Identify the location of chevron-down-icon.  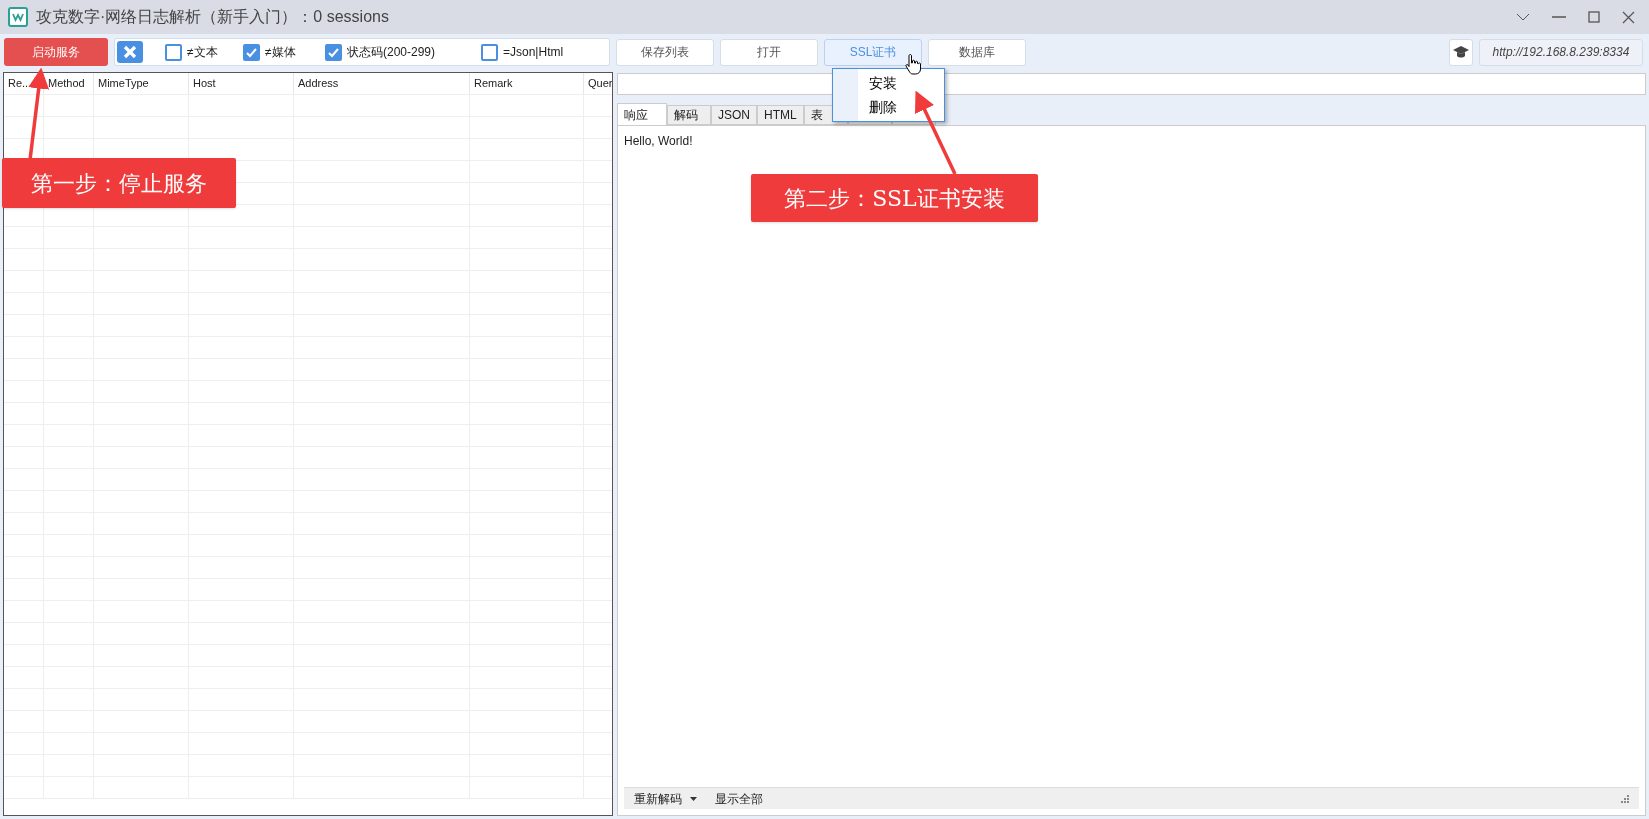
(1523, 17).